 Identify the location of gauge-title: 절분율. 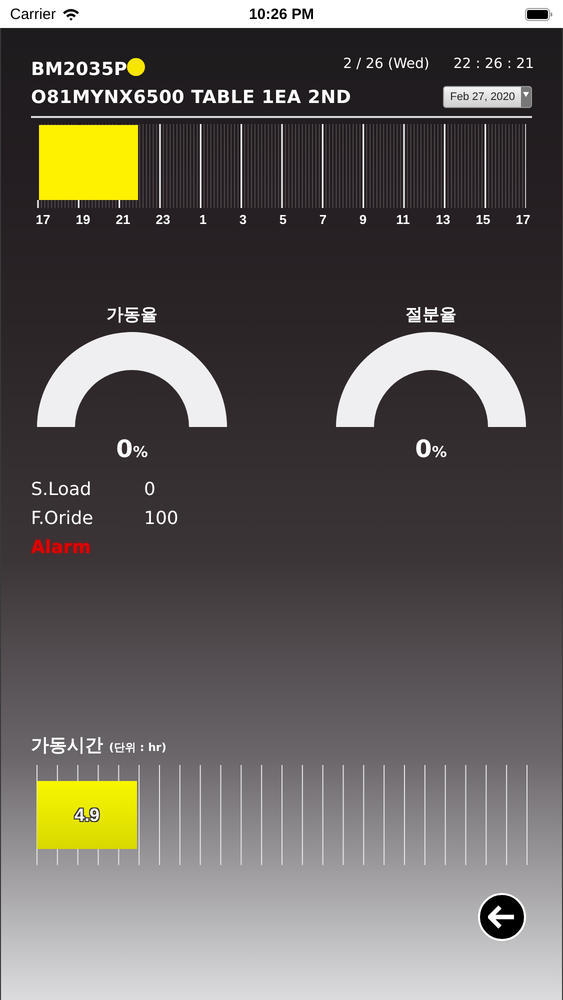
(431, 315).